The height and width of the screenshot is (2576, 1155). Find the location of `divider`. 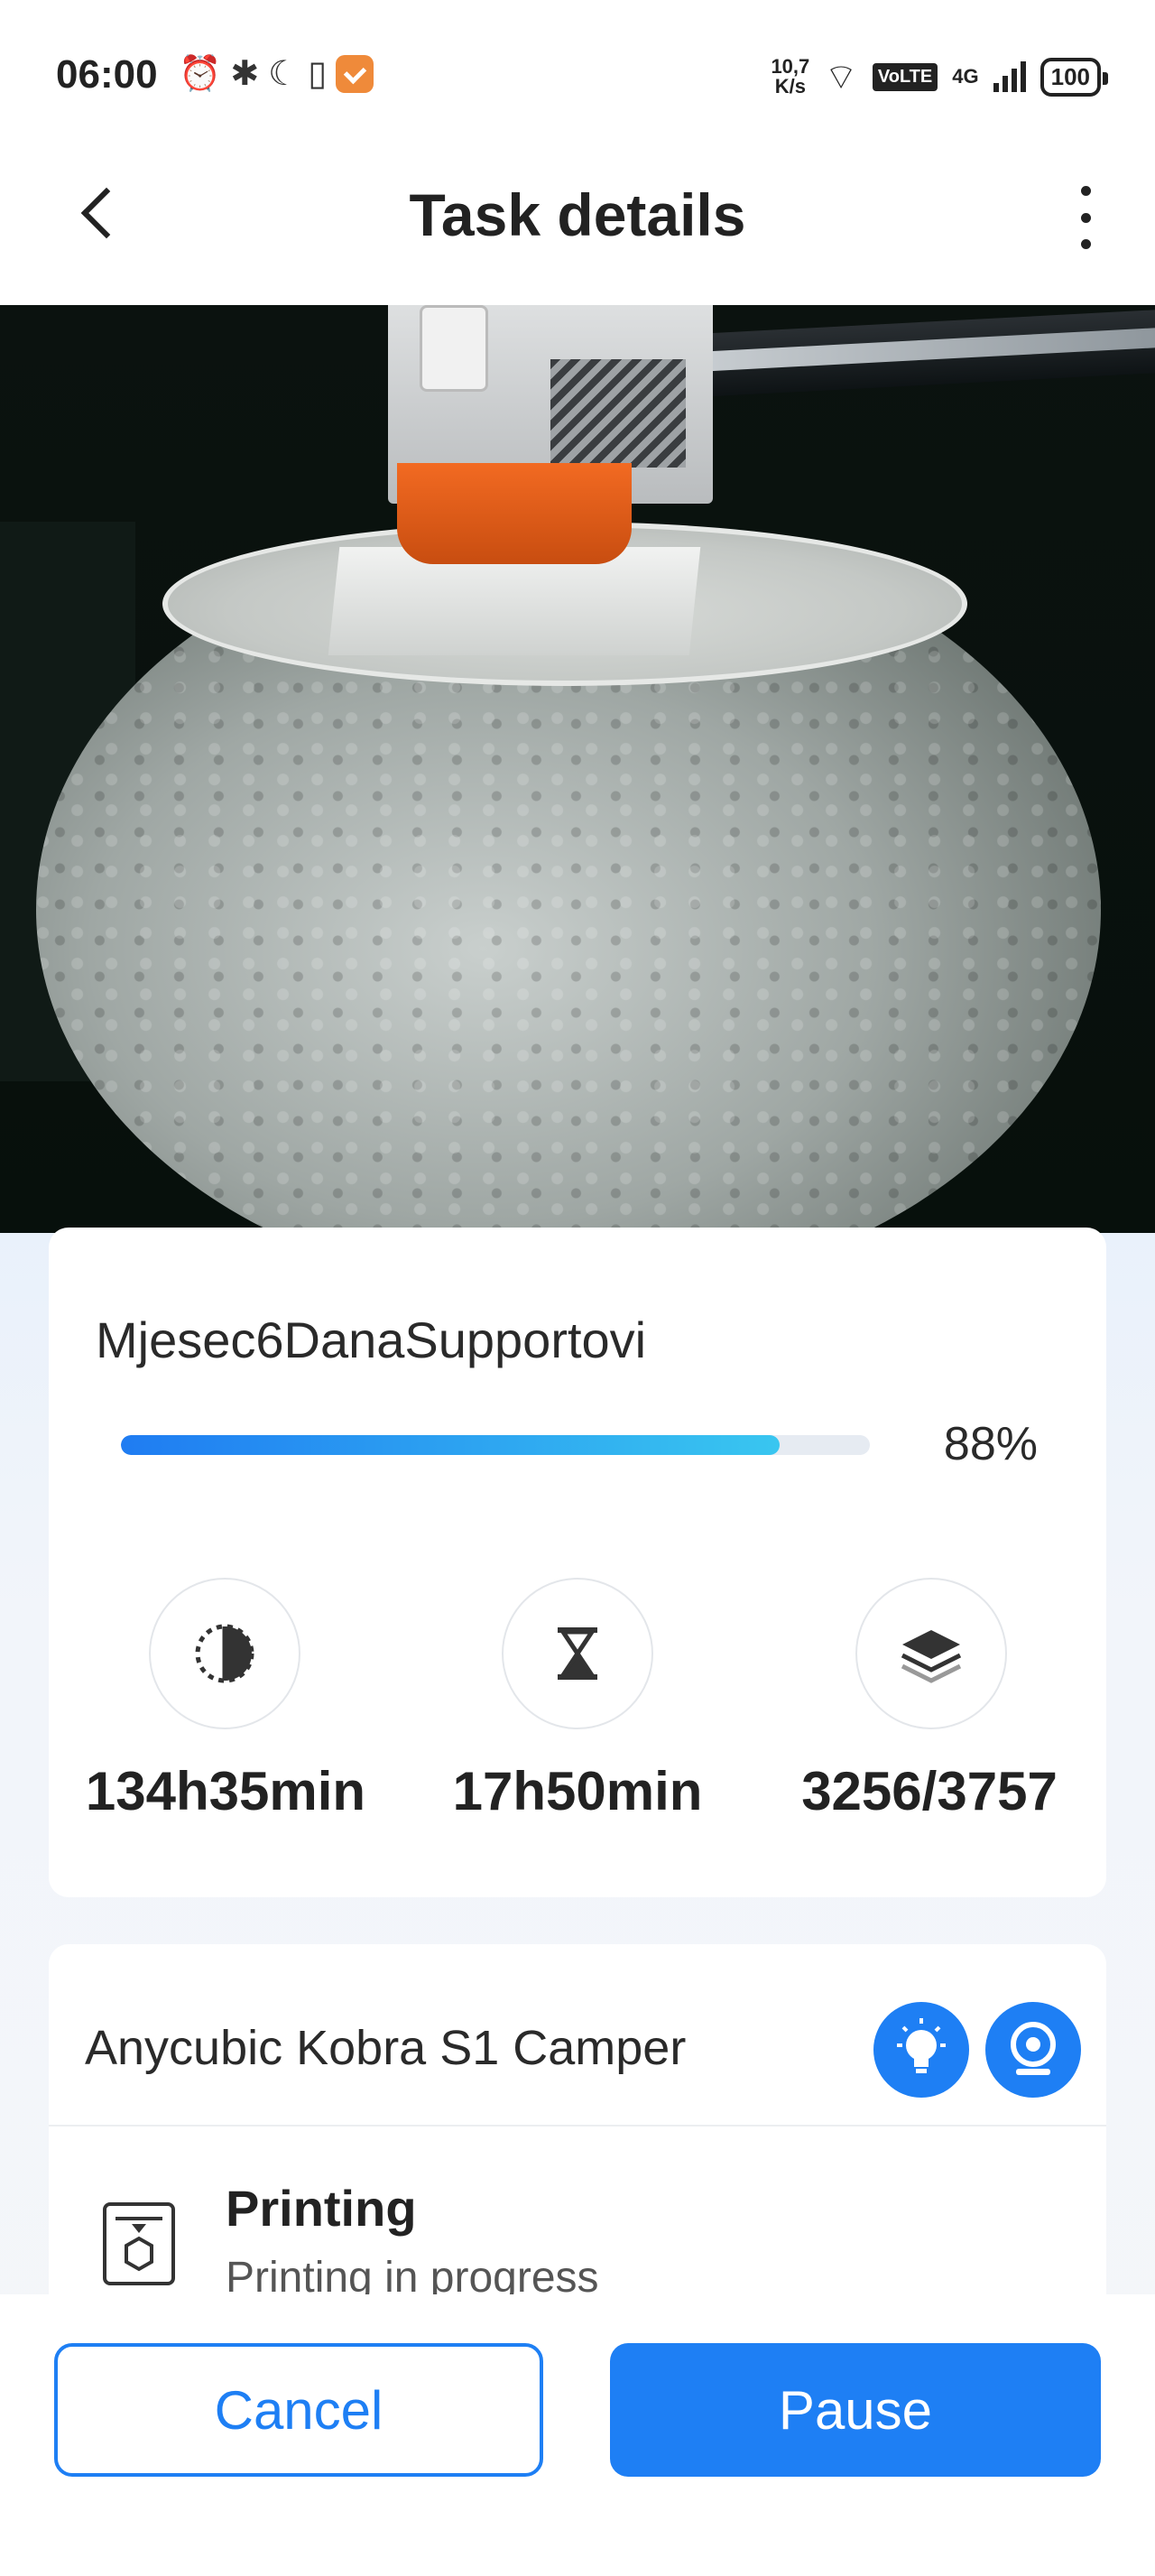

divider is located at coordinates (577, 2126).